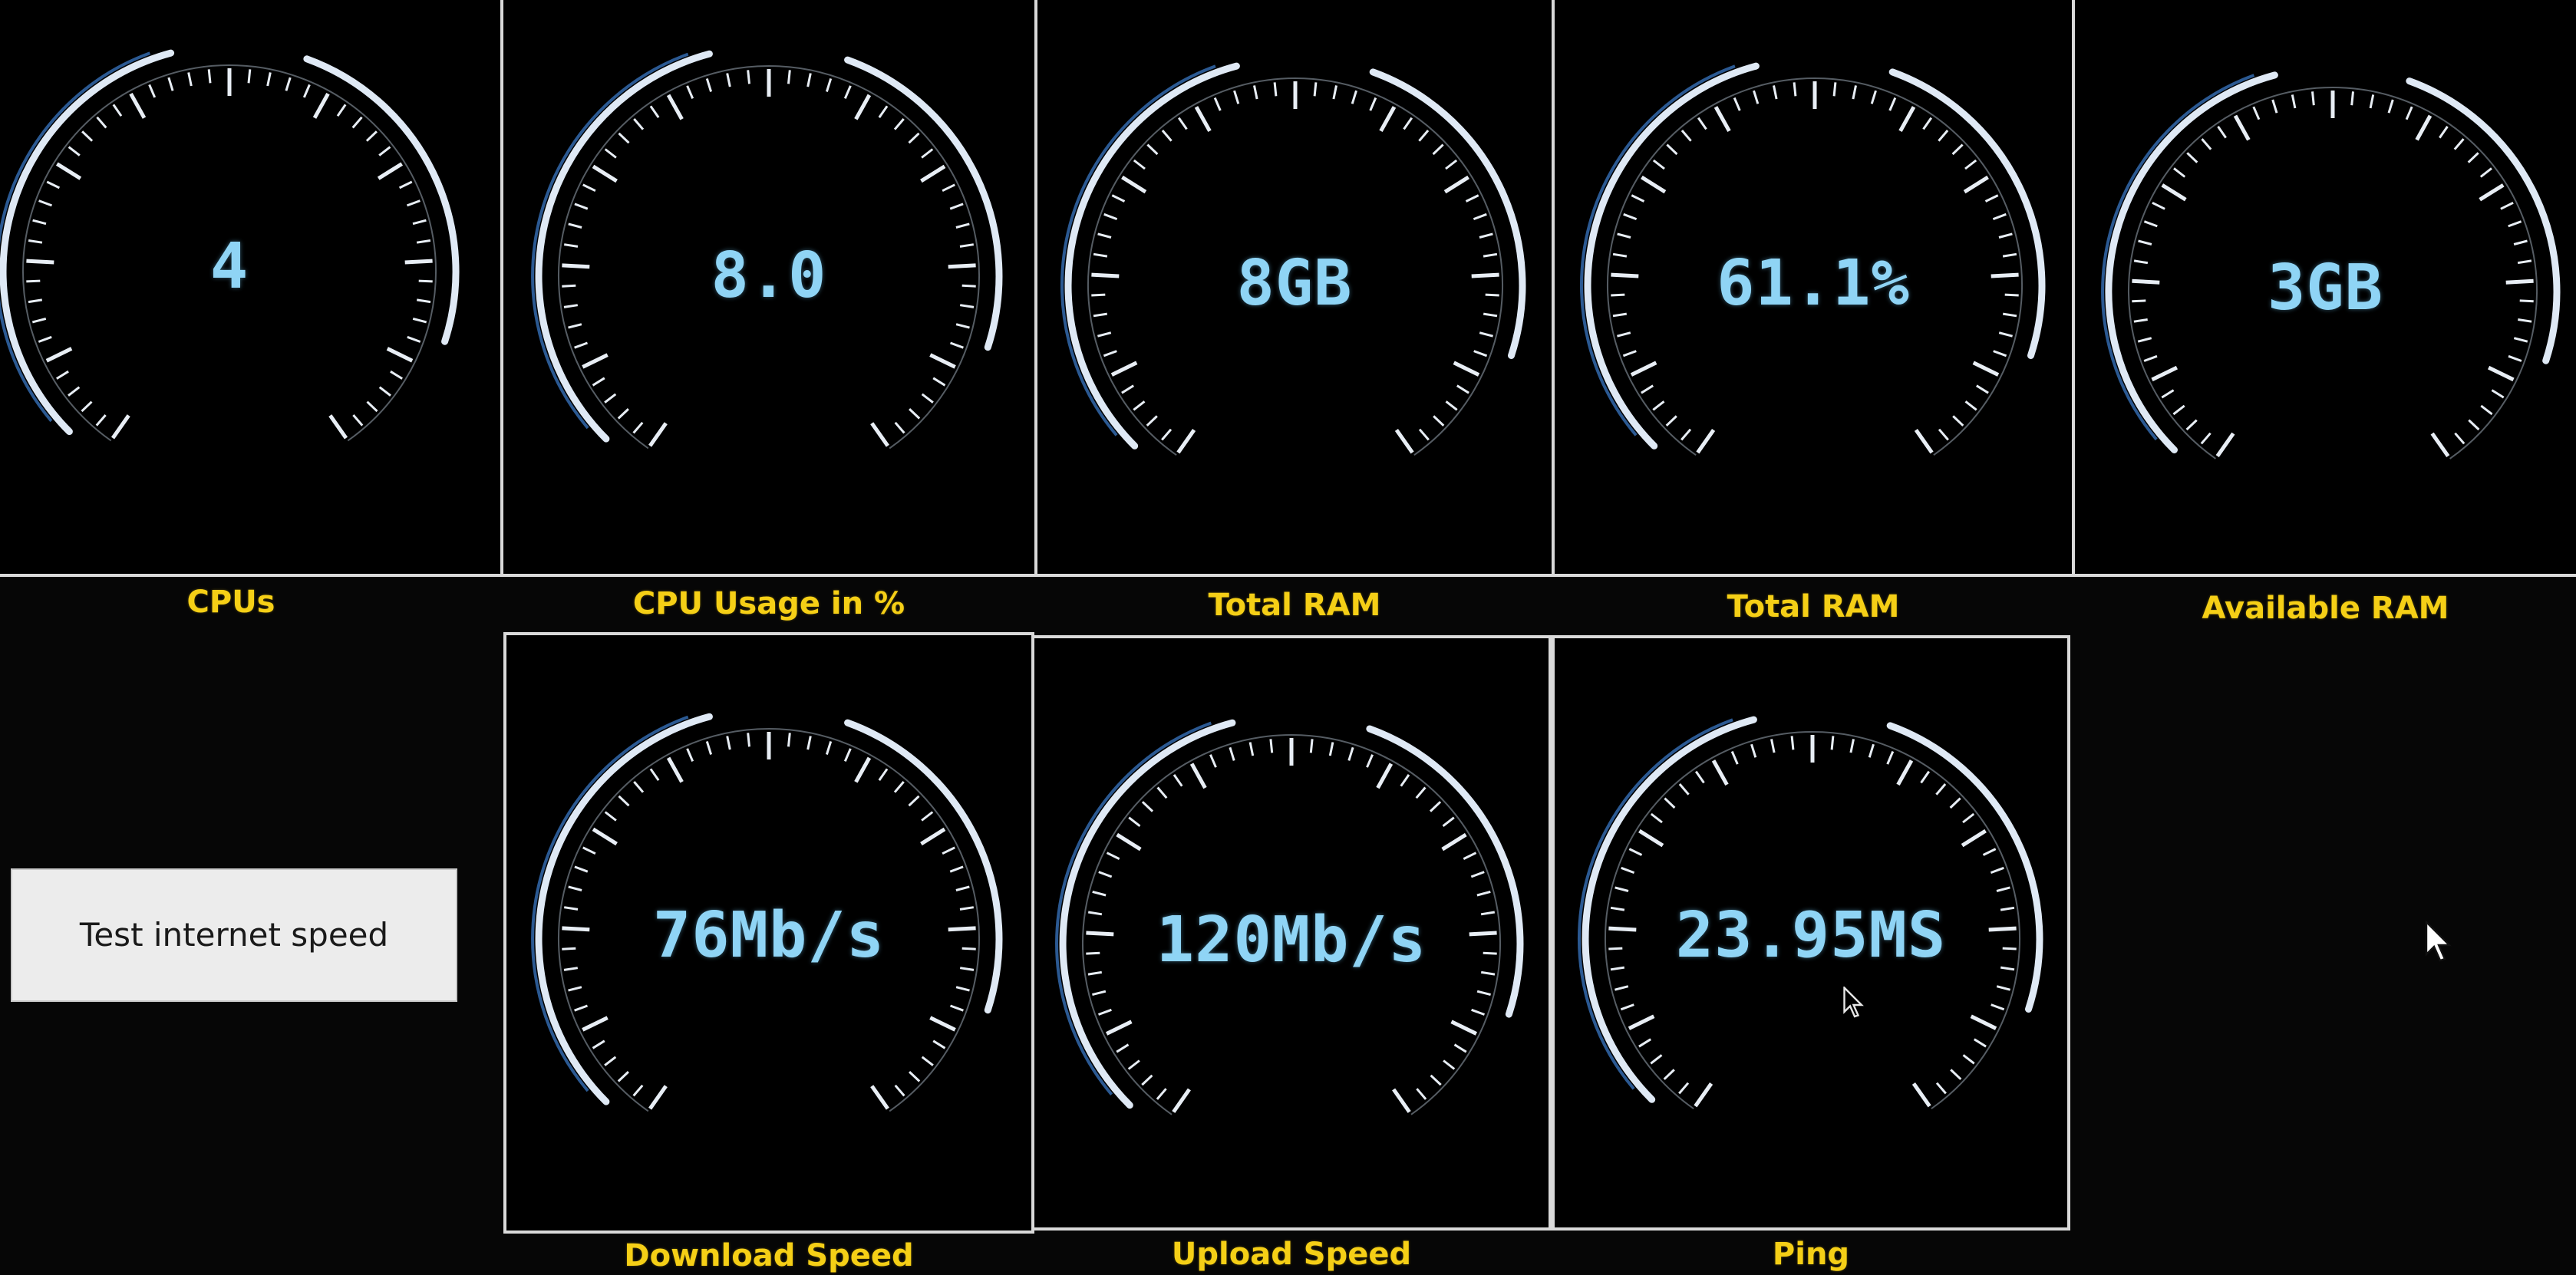  I want to click on divider, so click(1035, 288).